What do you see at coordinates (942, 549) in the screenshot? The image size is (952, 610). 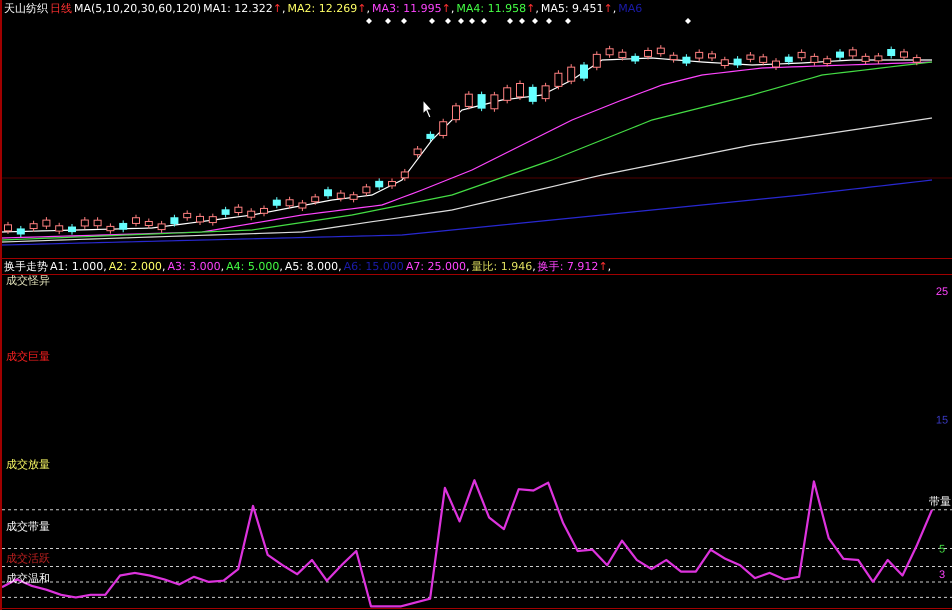 I see `axis-tick-label: 5` at bounding box center [942, 549].